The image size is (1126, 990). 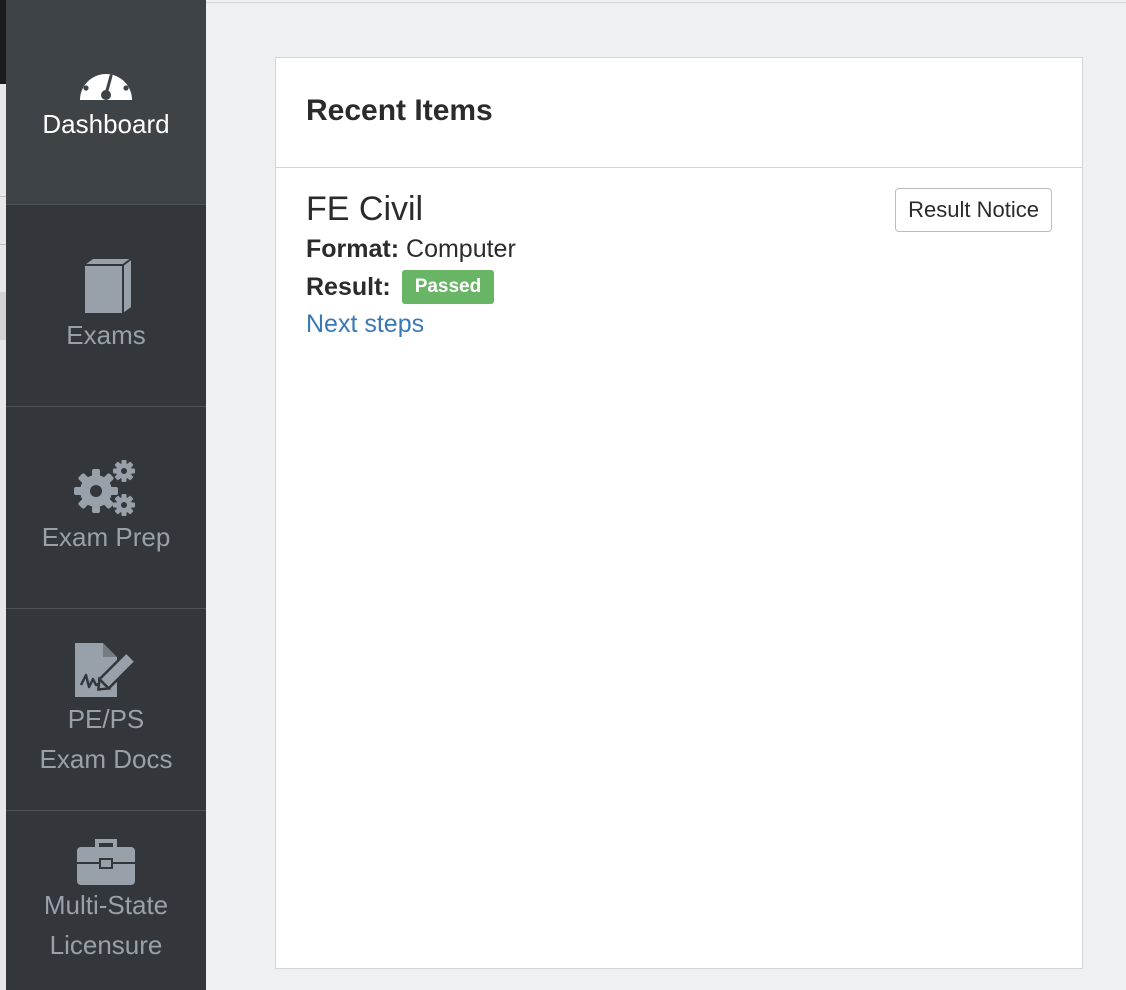 I want to click on content-top-divider, so click(x=666, y=2).